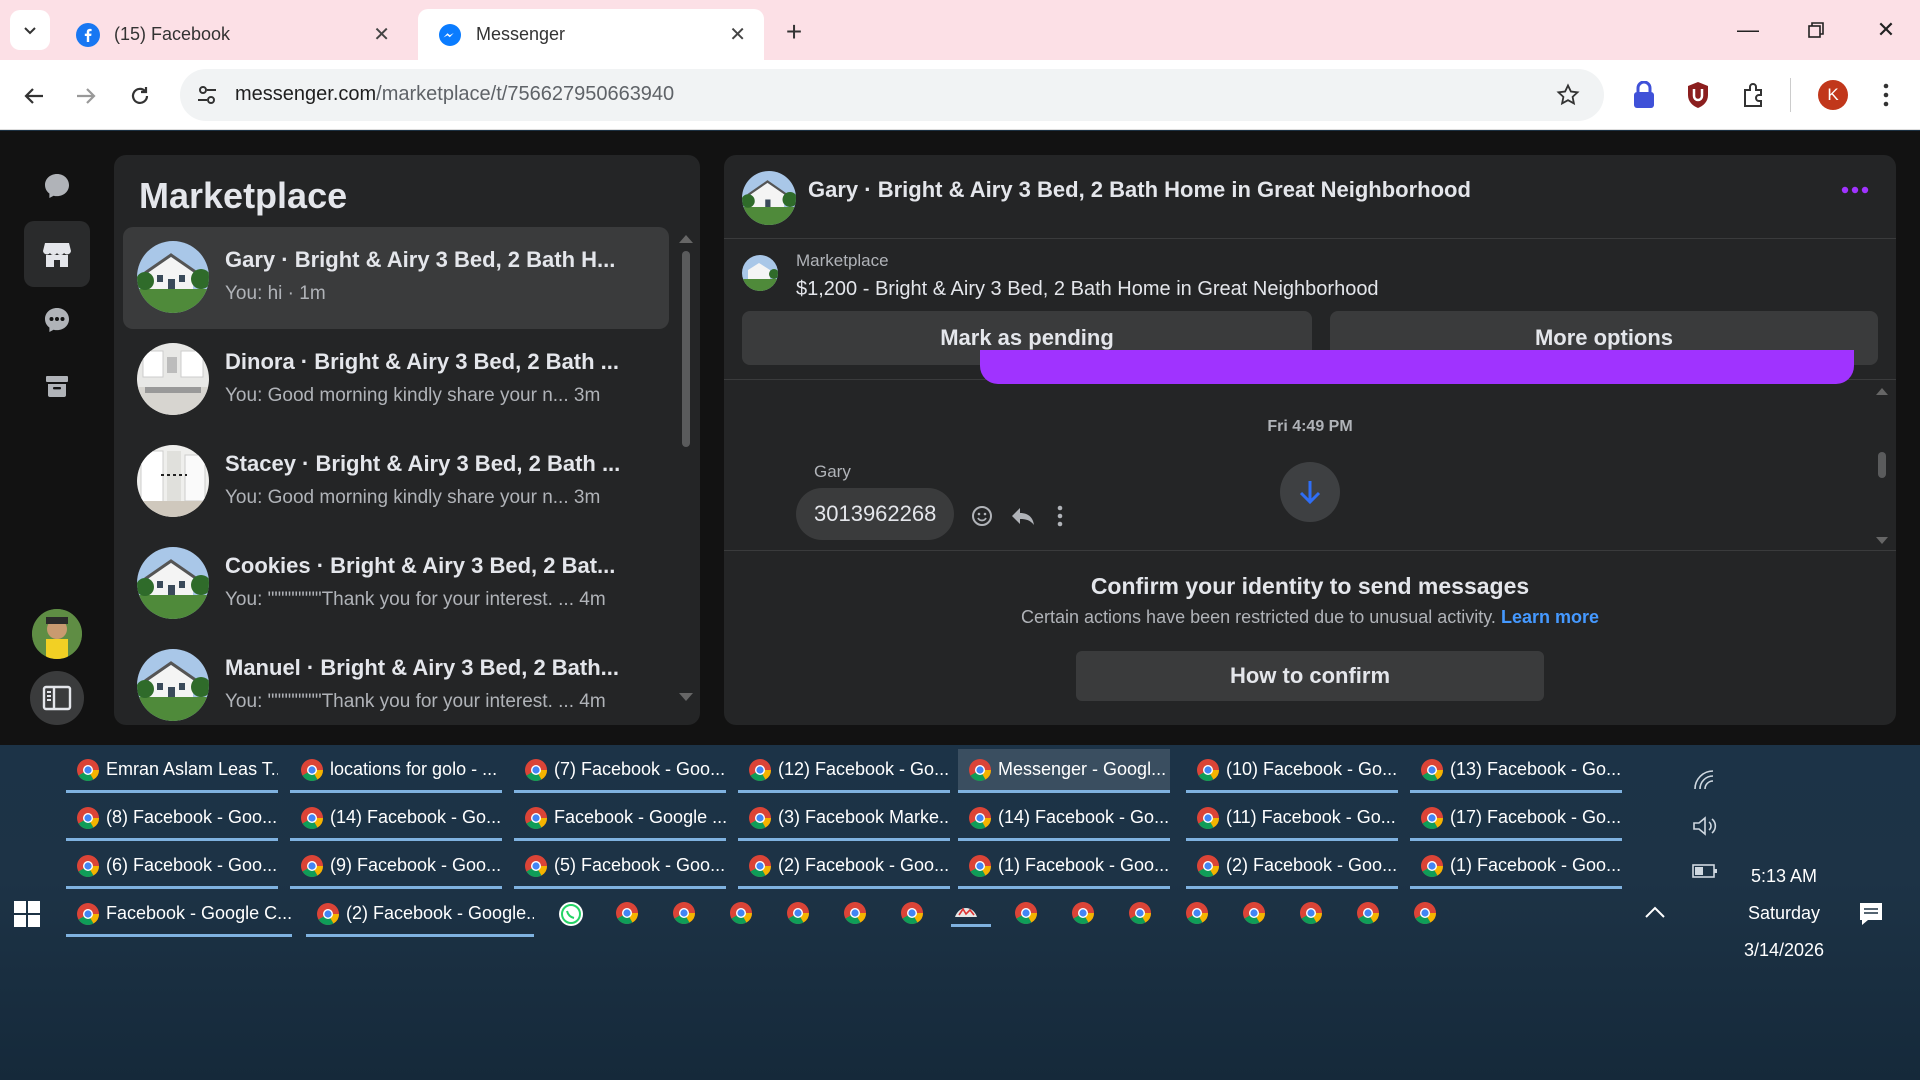 The width and height of the screenshot is (1920, 1080). I want to click on message-bubble: 3013962268, so click(875, 514).